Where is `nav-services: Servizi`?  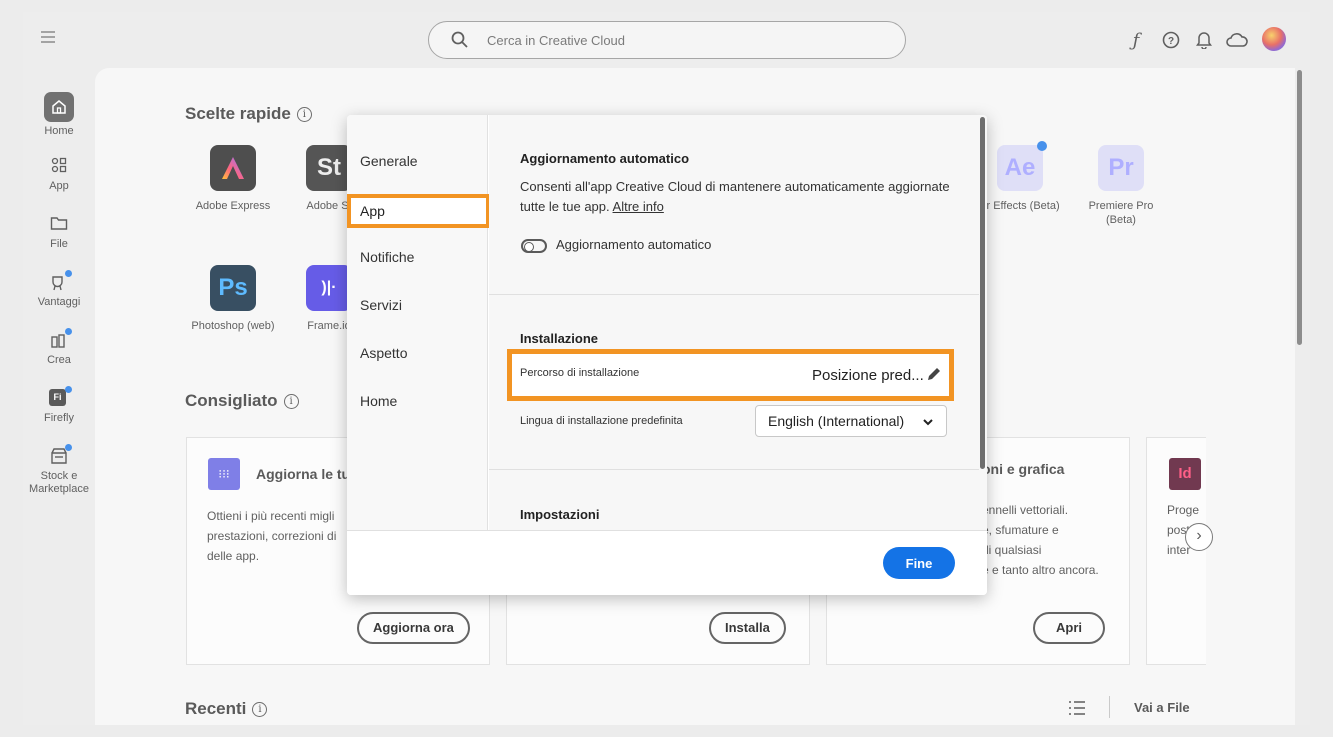 nav-services: Servizi is located at coordinates (381, 305).